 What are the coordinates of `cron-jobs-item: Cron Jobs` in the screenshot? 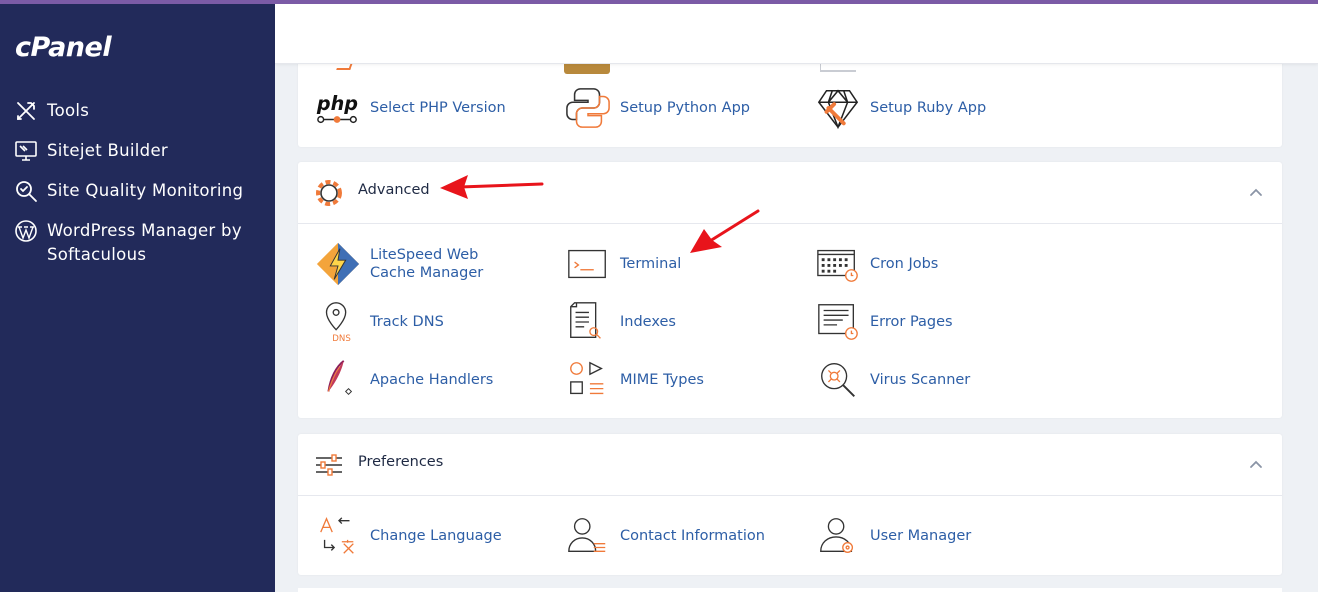 It's located at (876, 264).